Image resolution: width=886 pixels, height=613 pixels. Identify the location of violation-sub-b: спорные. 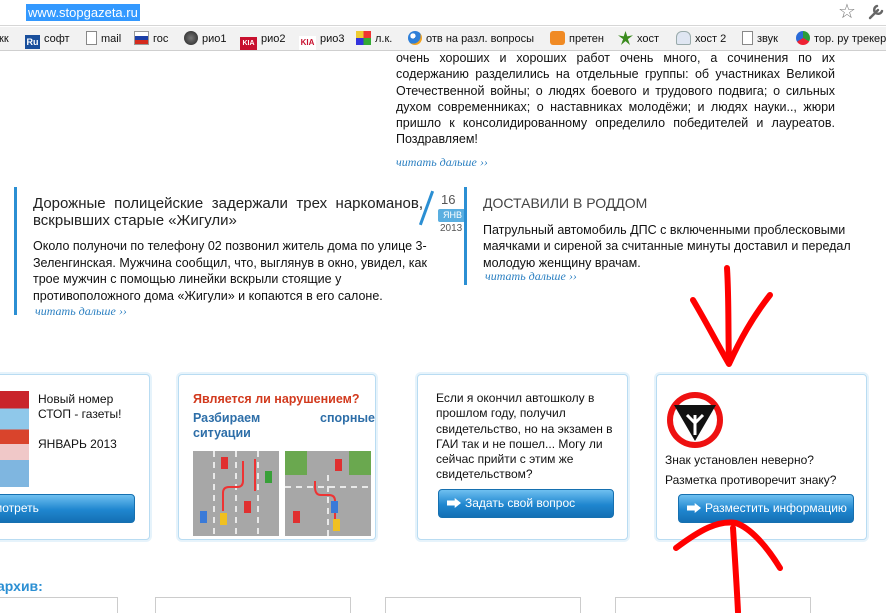
(347, 418).